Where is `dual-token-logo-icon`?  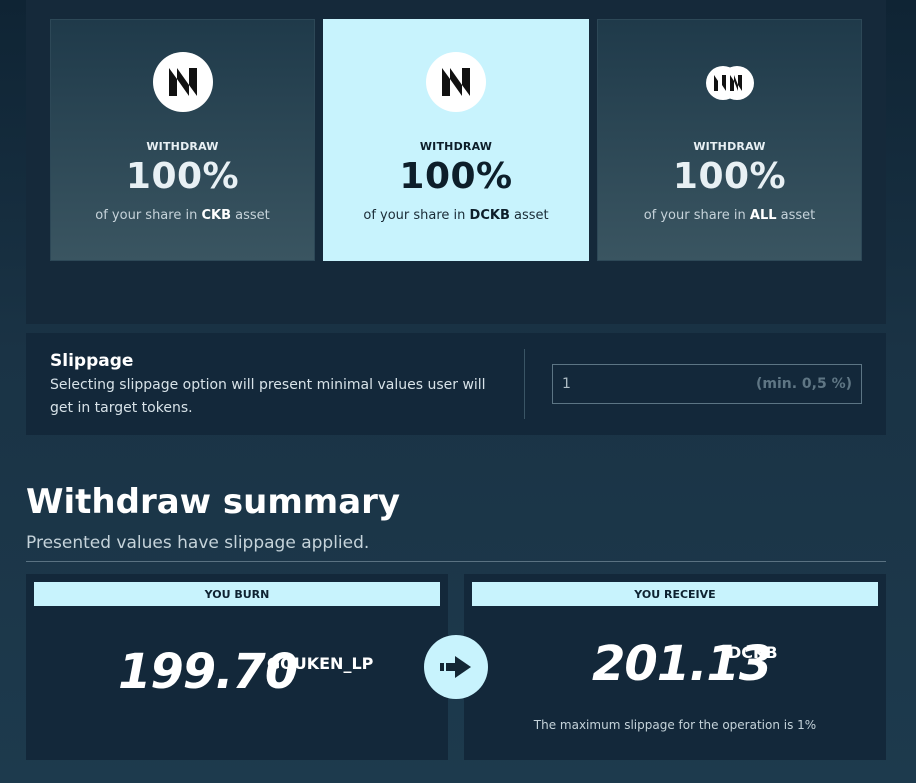 dual-token-logo-icon is located at coordinates (729, 83).